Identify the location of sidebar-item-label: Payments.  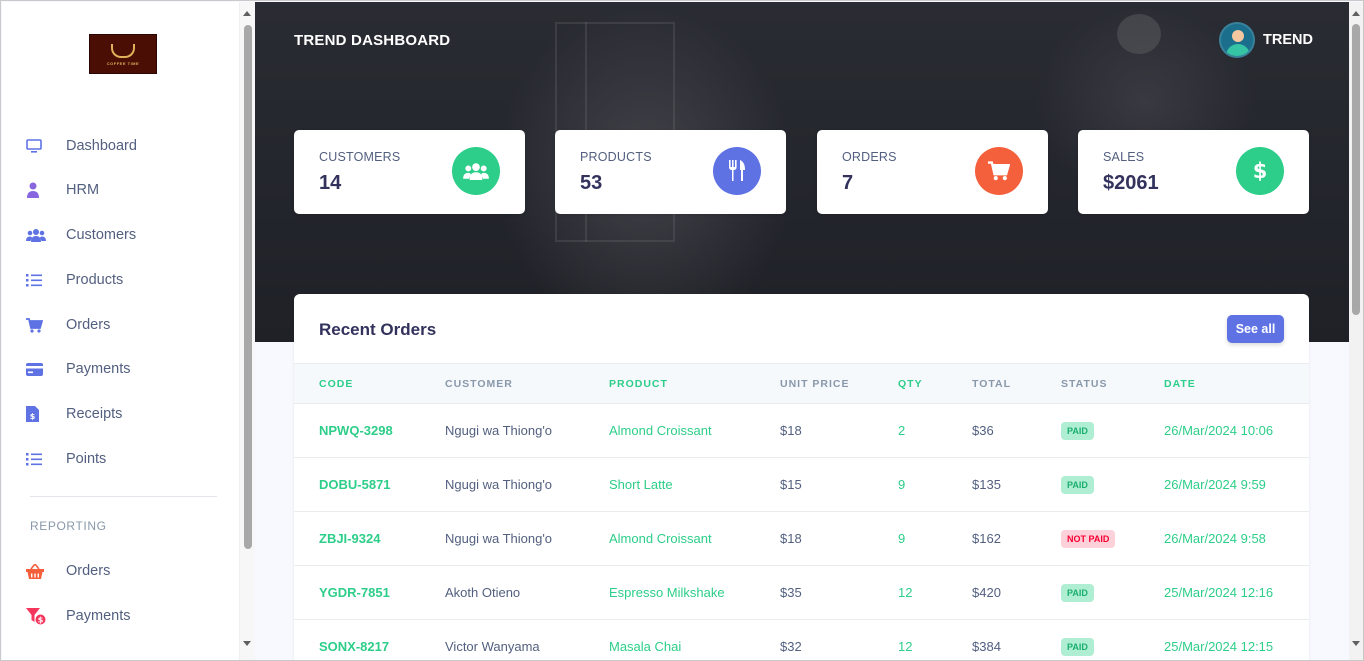
(98, 616).